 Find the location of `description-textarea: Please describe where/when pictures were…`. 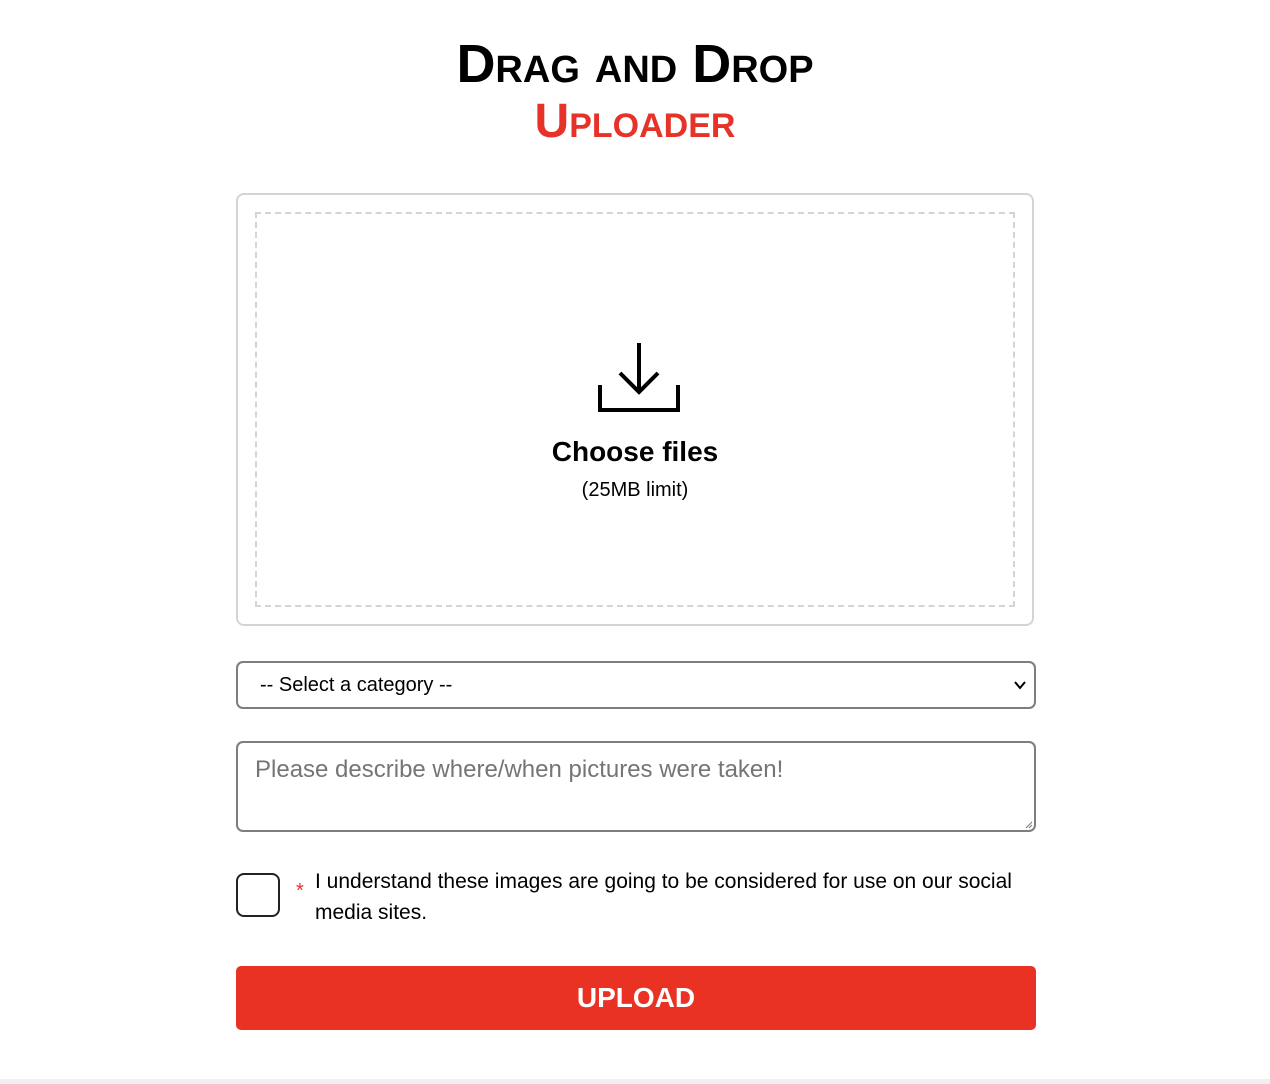

description-textarea: Please describe where/when pictures were… is located at coordinates (636, 786).